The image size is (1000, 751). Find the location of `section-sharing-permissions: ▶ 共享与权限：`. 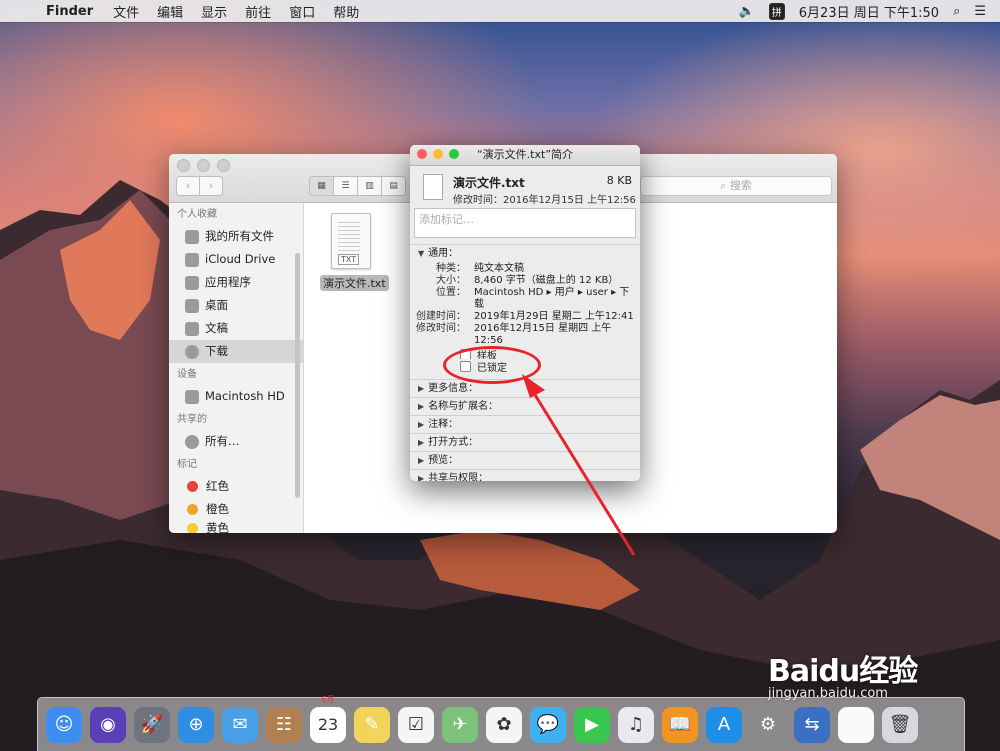

section-sharing-permissions: ▶ 共享与权限： is located at coordinates (525, 475).